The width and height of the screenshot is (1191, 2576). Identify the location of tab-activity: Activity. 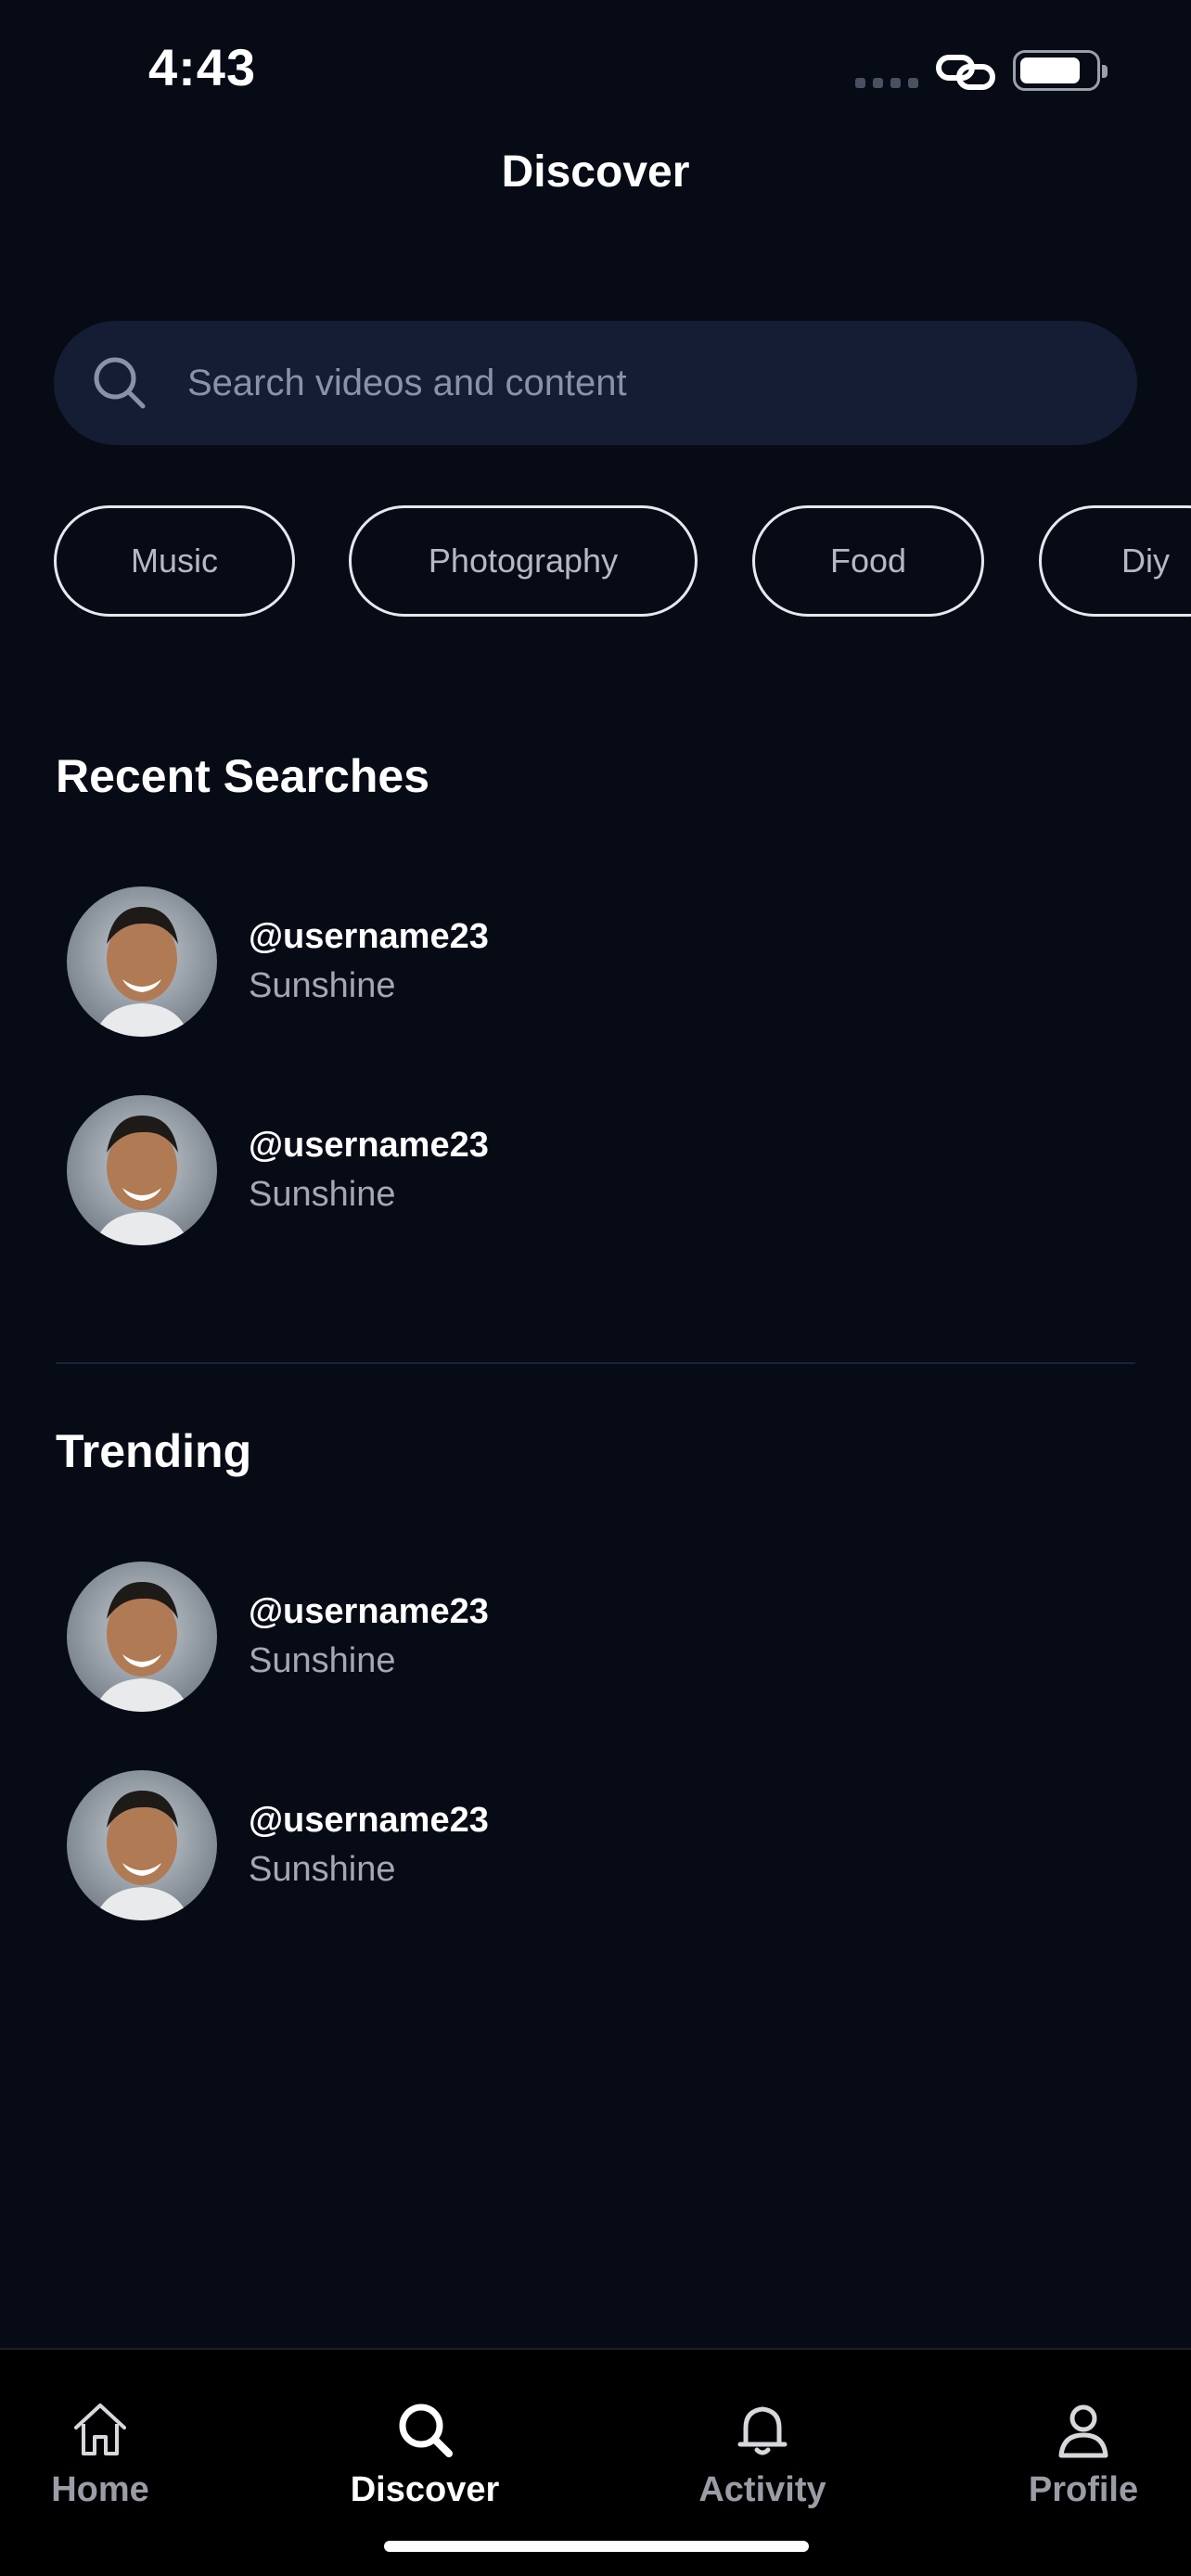
(762, 2453).